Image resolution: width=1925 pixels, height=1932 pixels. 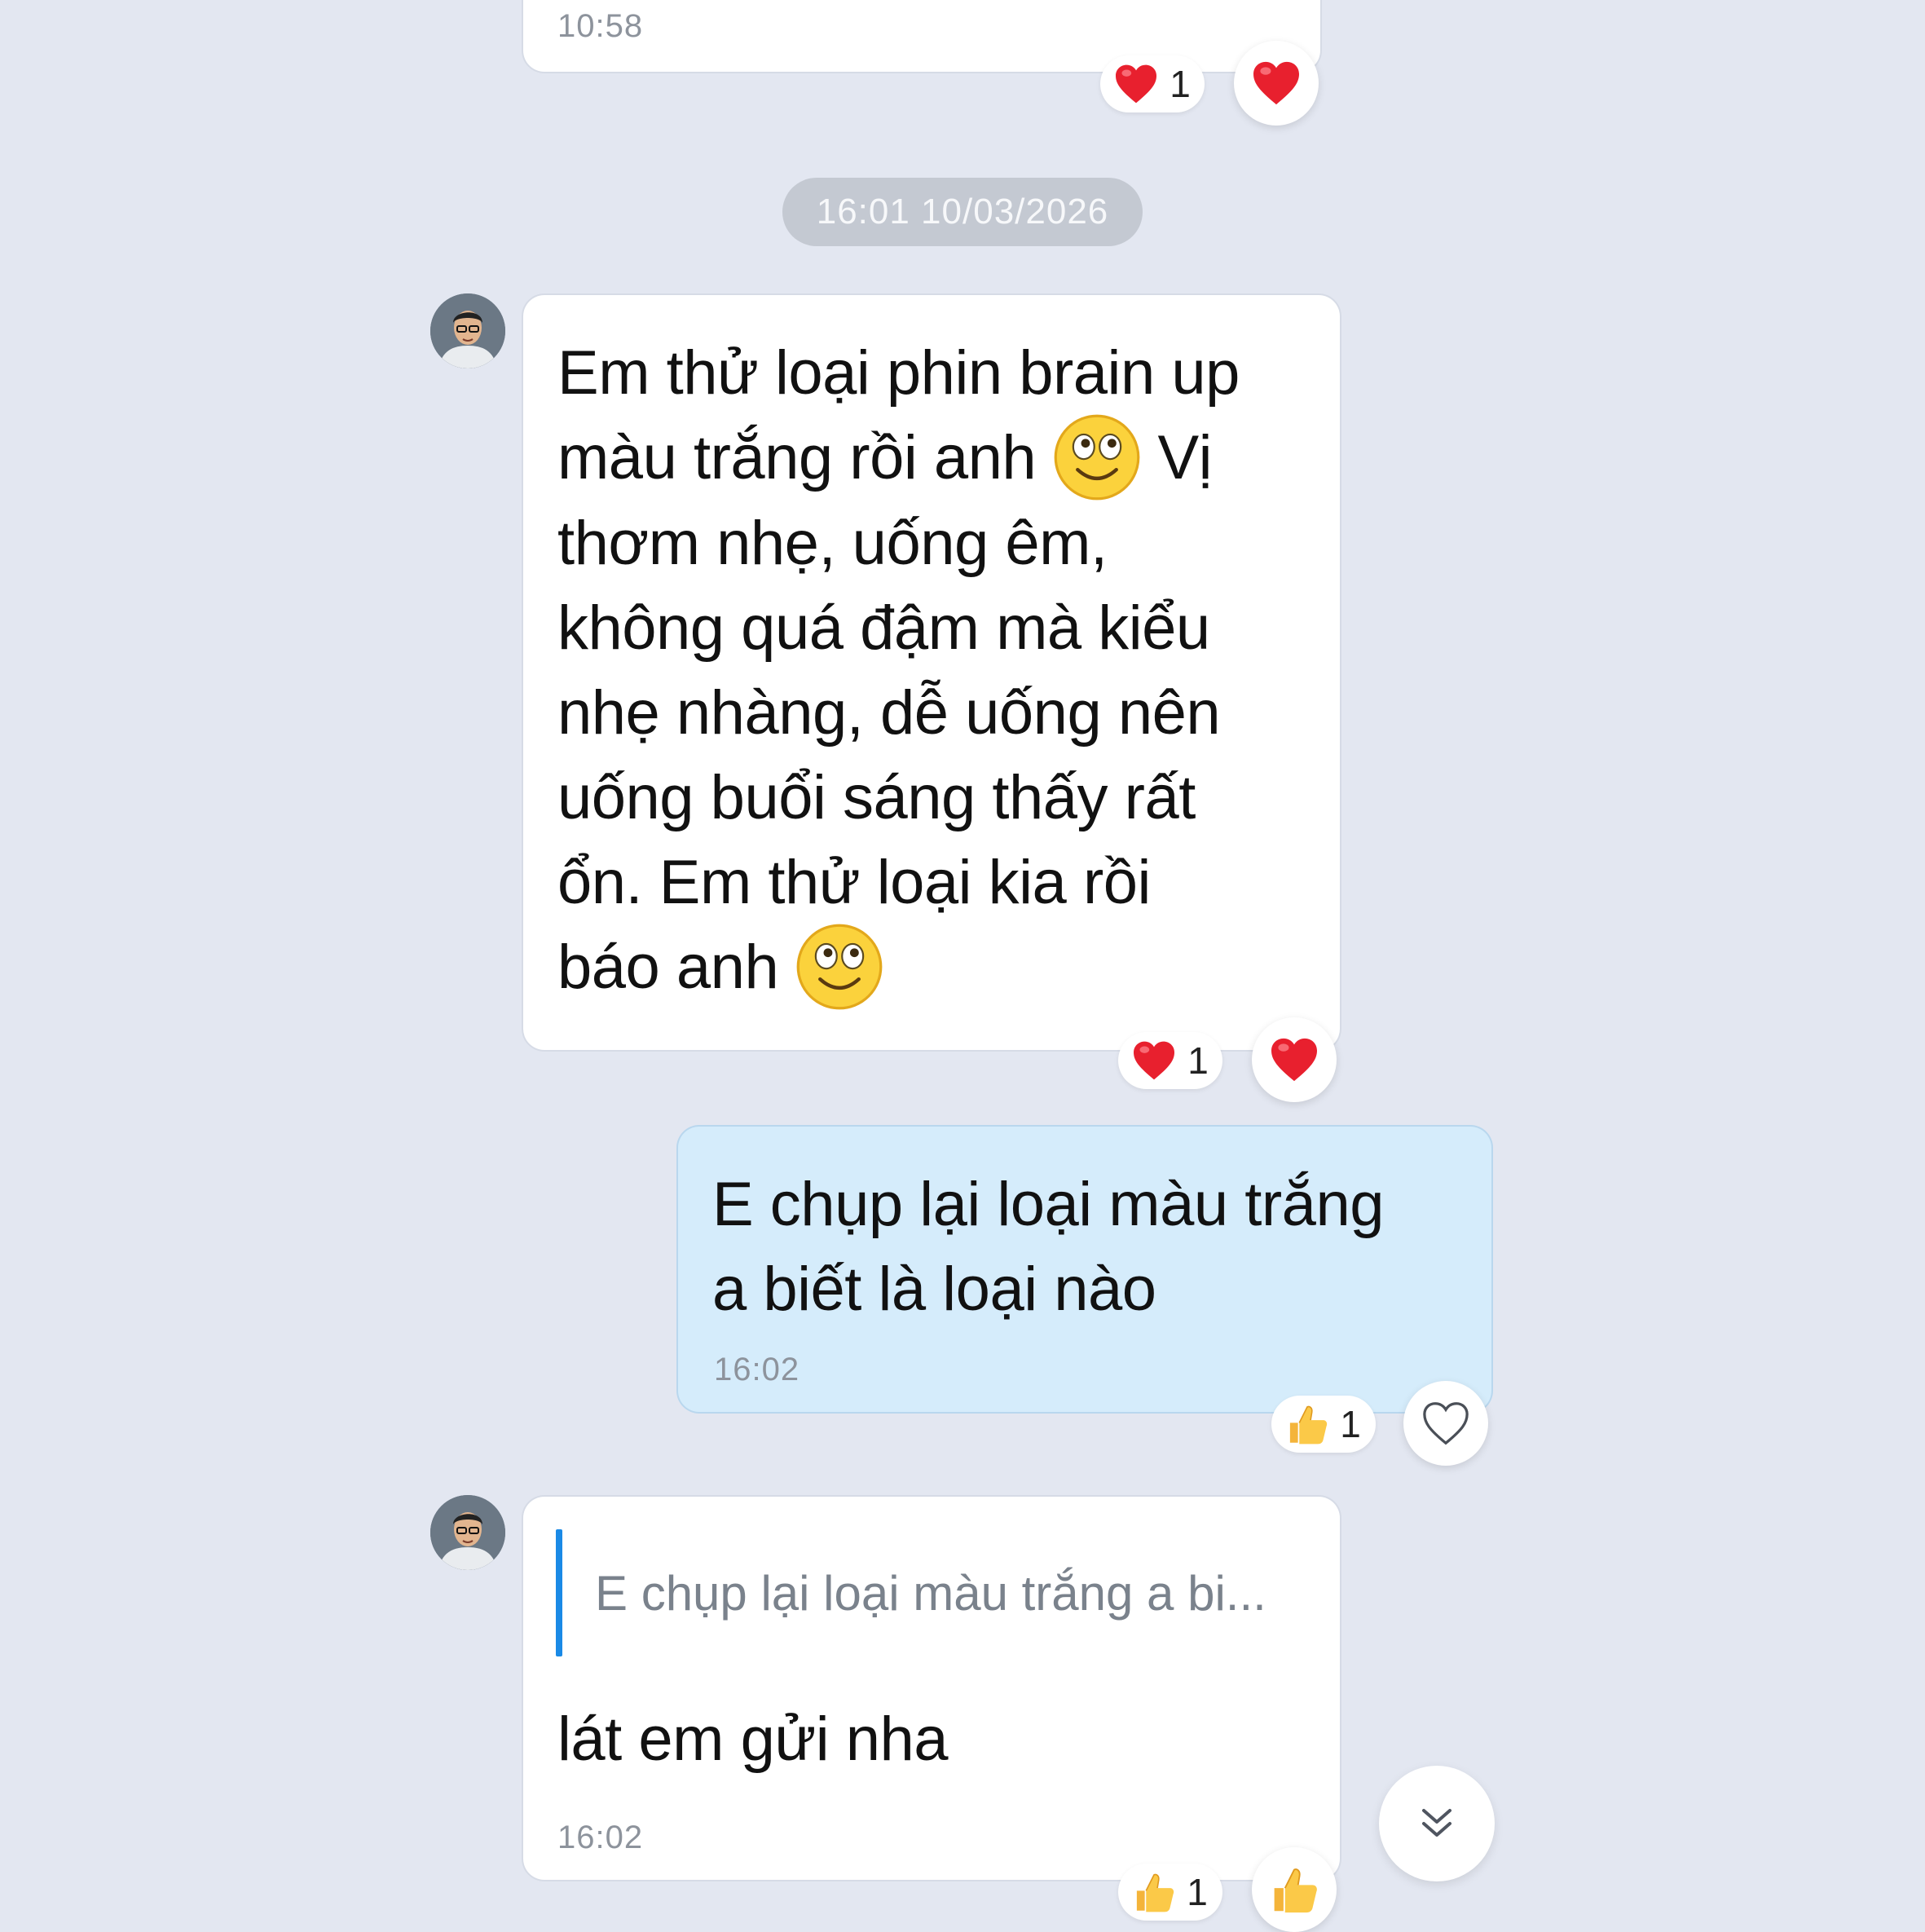 I want to click on scroll-to-bottom-button, so click(x=1437, y=1823).